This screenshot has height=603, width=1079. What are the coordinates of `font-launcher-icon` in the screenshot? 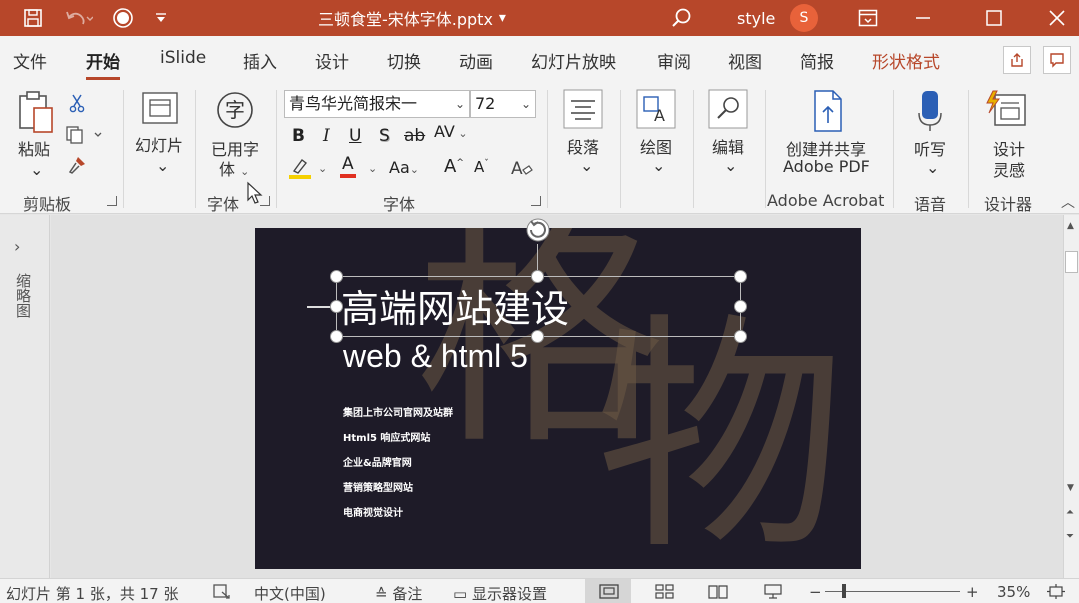 It's located at (536, 201).